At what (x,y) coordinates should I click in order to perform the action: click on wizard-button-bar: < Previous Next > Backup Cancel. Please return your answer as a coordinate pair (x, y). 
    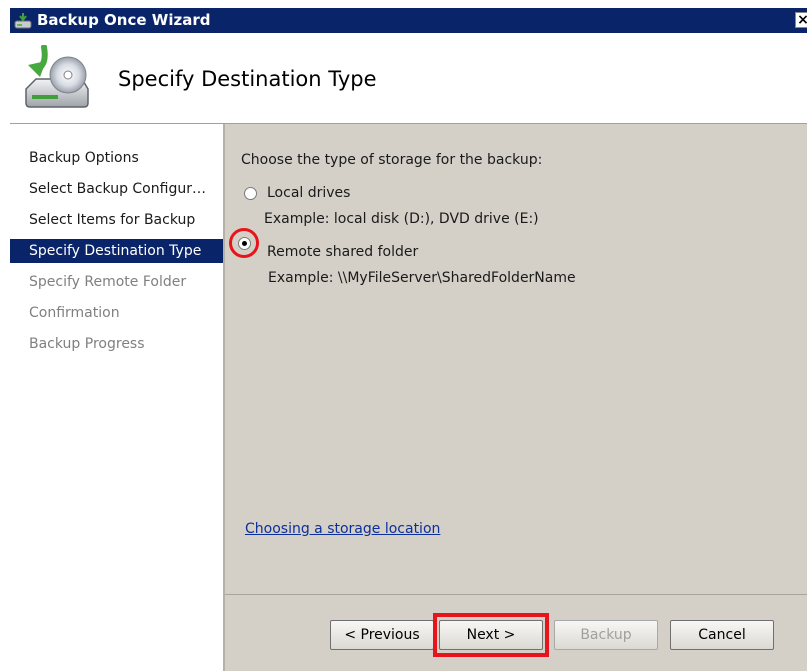
    Looking at the image, I should click on (516, 632).